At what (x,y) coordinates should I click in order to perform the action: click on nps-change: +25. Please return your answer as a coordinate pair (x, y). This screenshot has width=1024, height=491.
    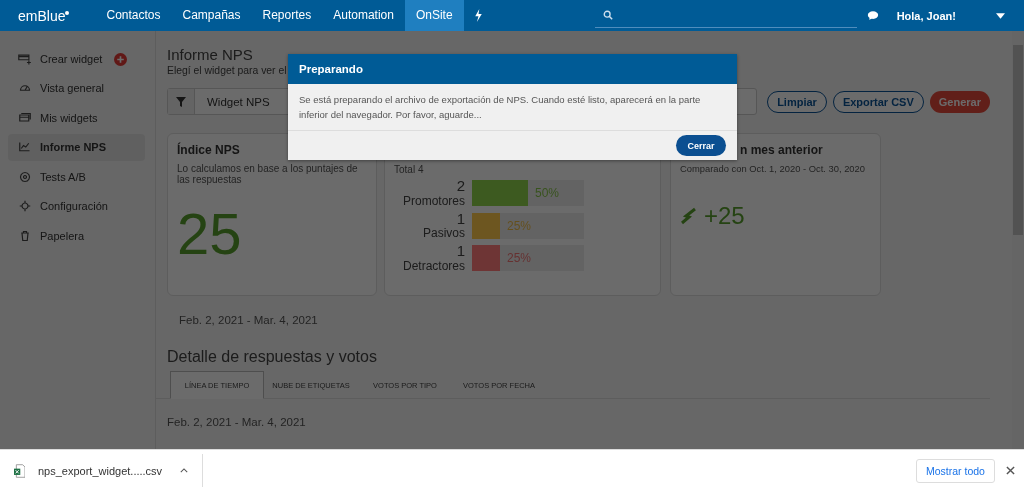
    Looking at the image, I should click on (724, 216).